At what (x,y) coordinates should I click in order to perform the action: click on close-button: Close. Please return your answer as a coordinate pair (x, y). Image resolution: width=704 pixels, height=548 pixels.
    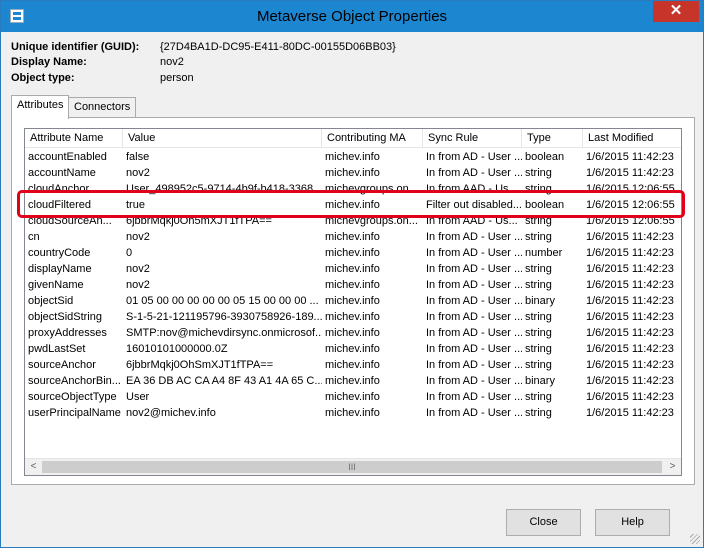
    Looking at the image, I should click on (543, 522).